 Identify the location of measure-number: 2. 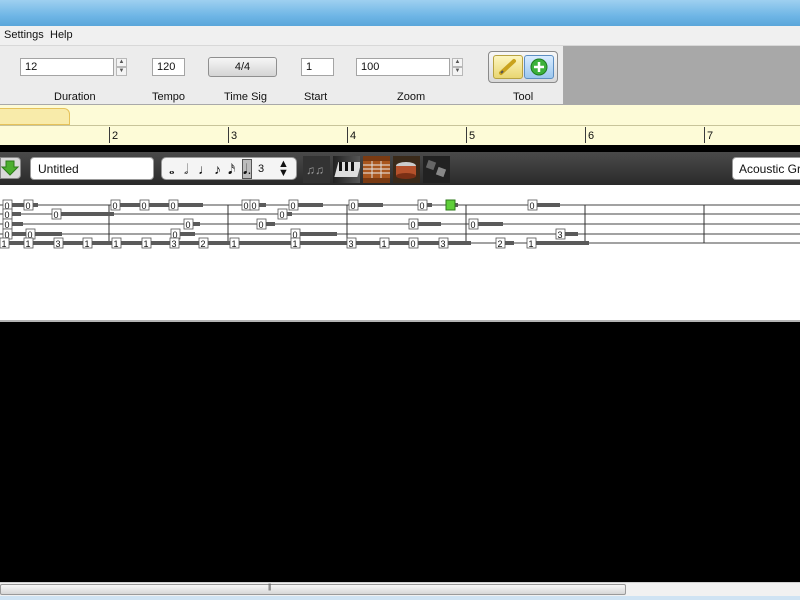
(115, 136).